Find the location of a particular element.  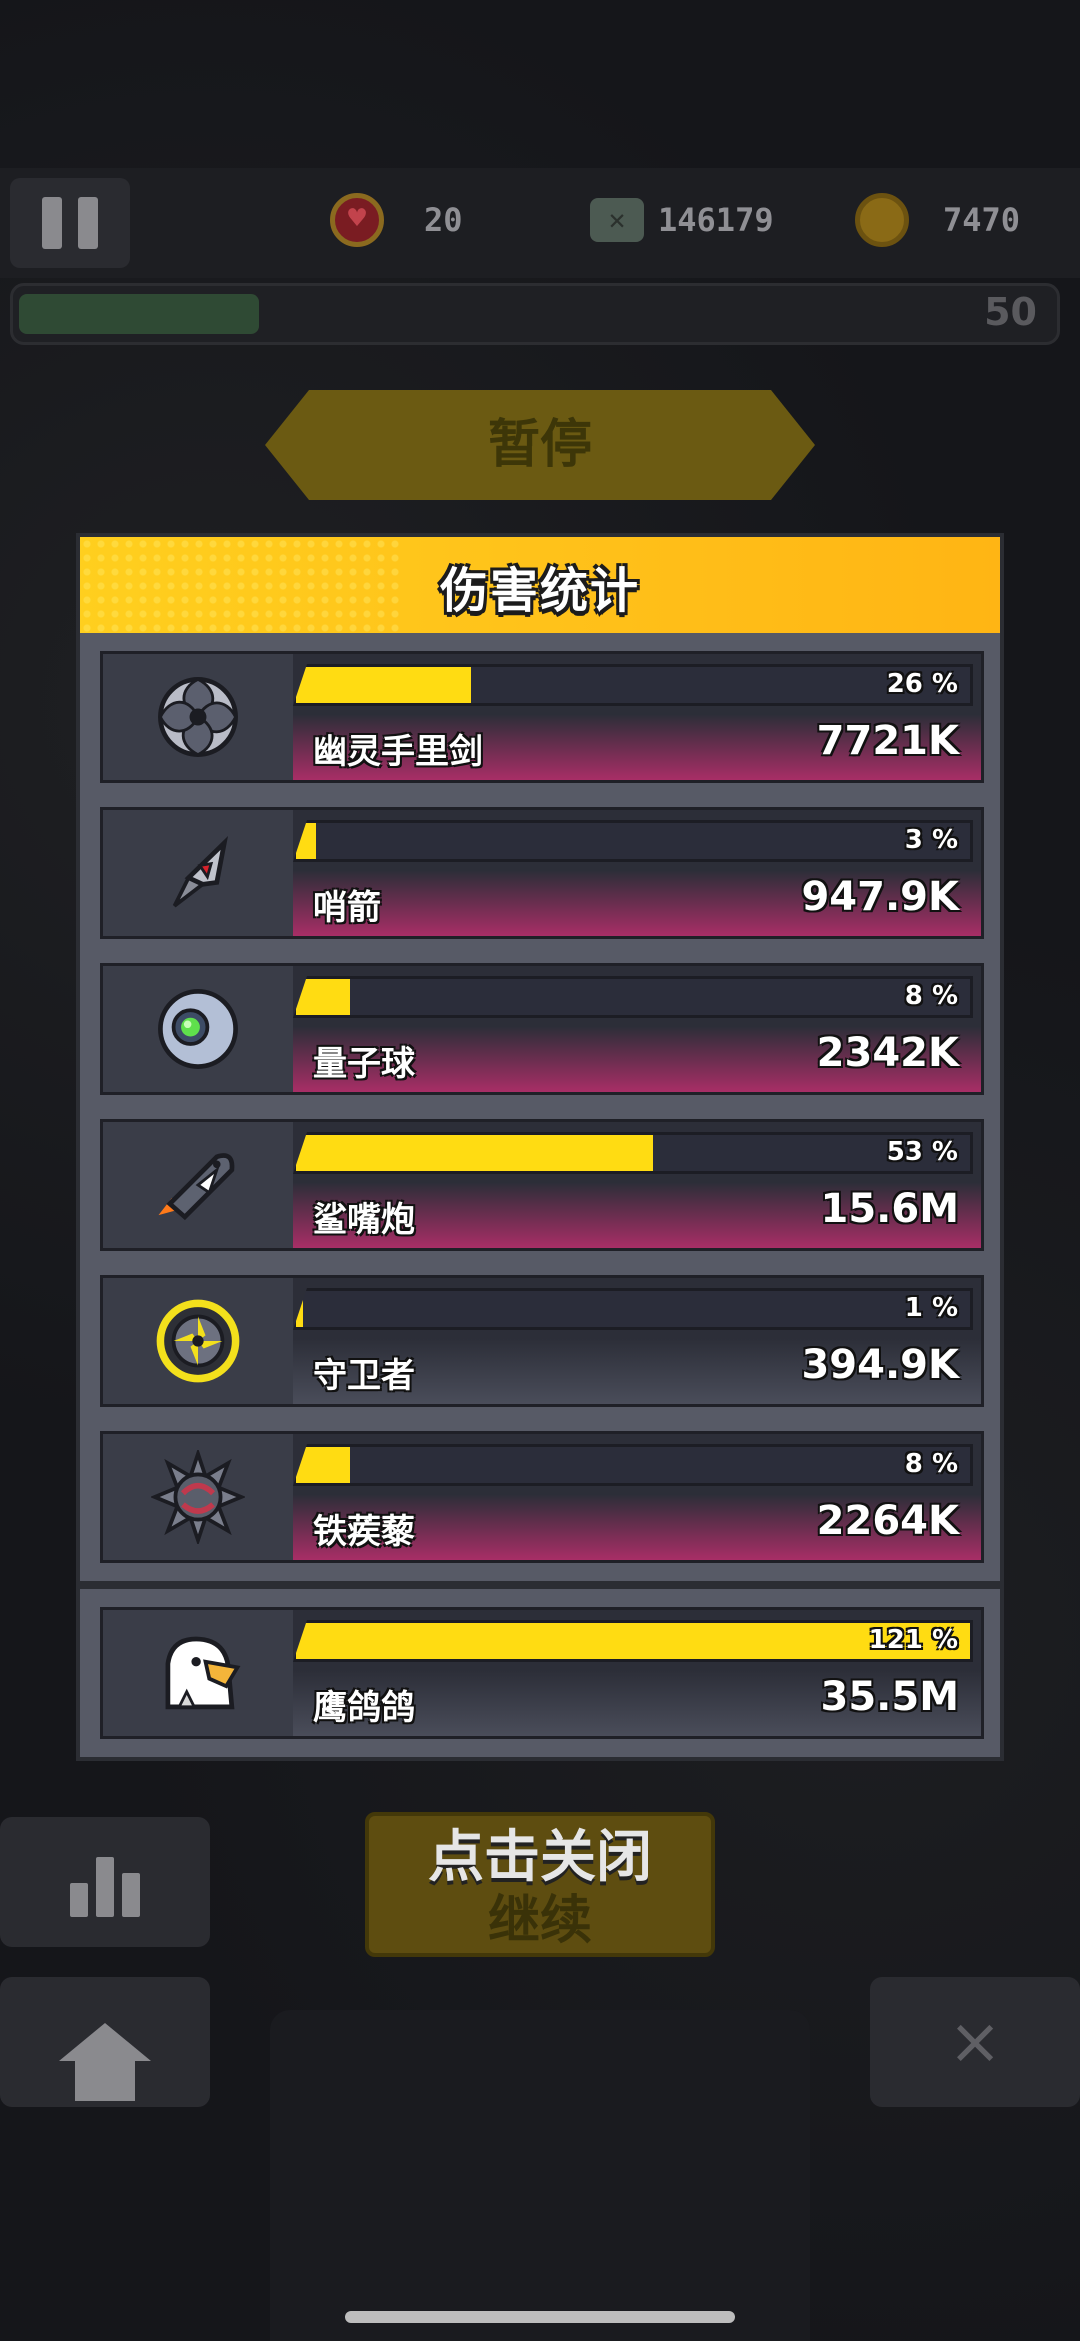

modal-header: 伤害统计 is located at coordinates (540, 585).